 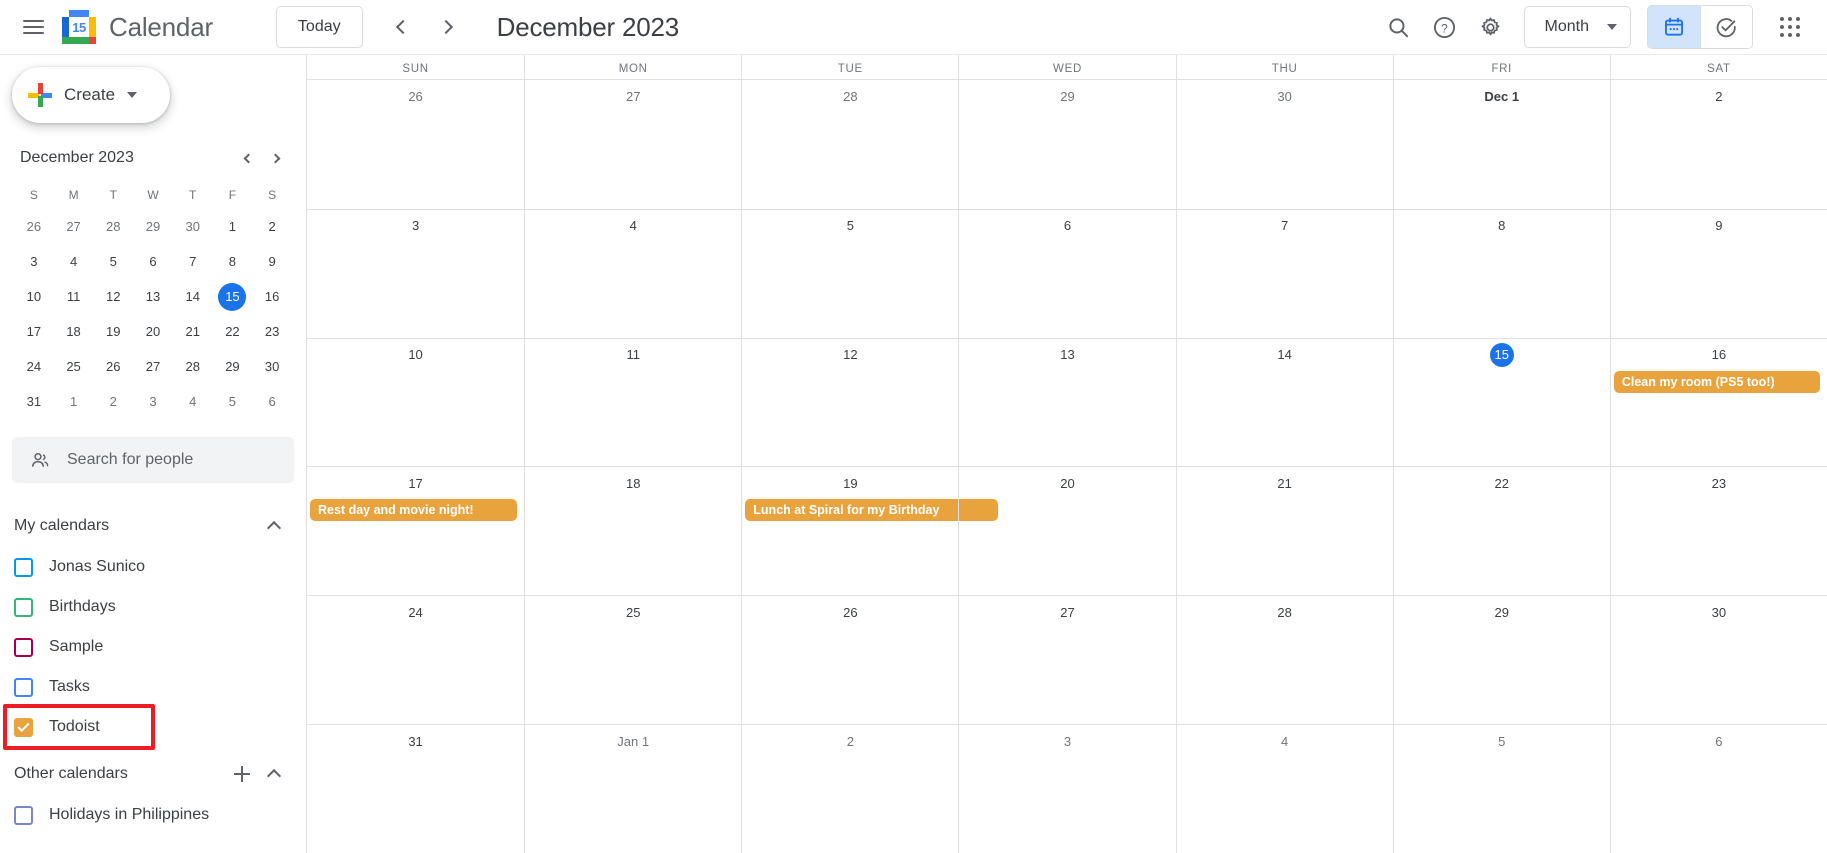 What do you see at coordinates (1502, 226) in the screenshot?
I see `day-number: 8` at bounding box center [1502, 226].